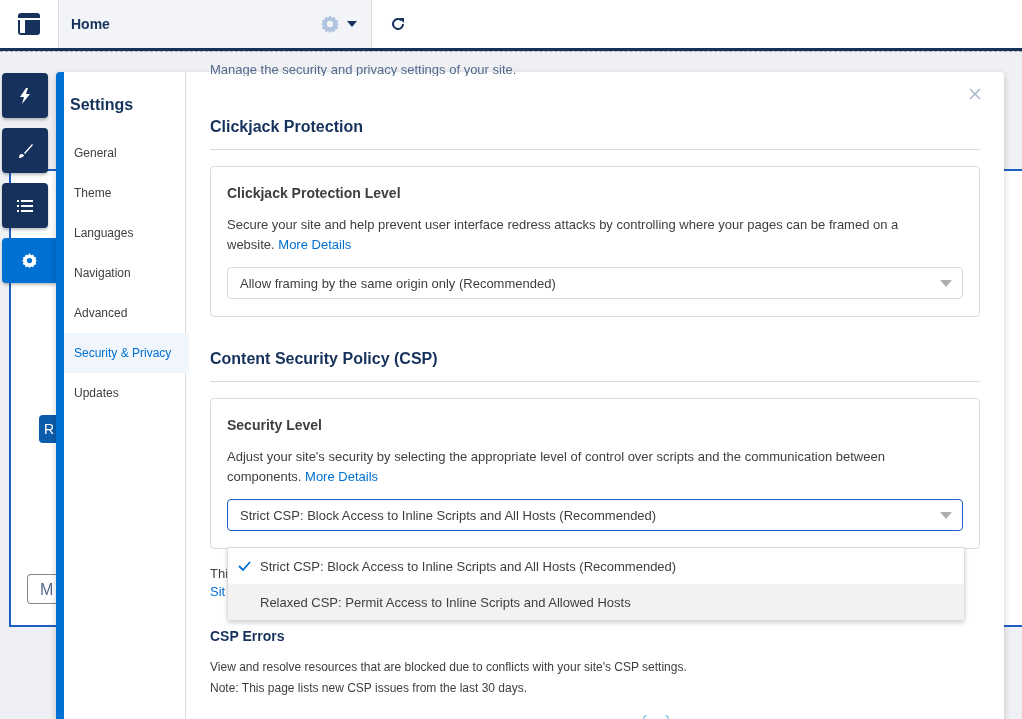 This screenshot has height=719, width=1022. Describe the element at coordinates (219, 574) in the screenshot. I see `note-text: Thi` at that location.